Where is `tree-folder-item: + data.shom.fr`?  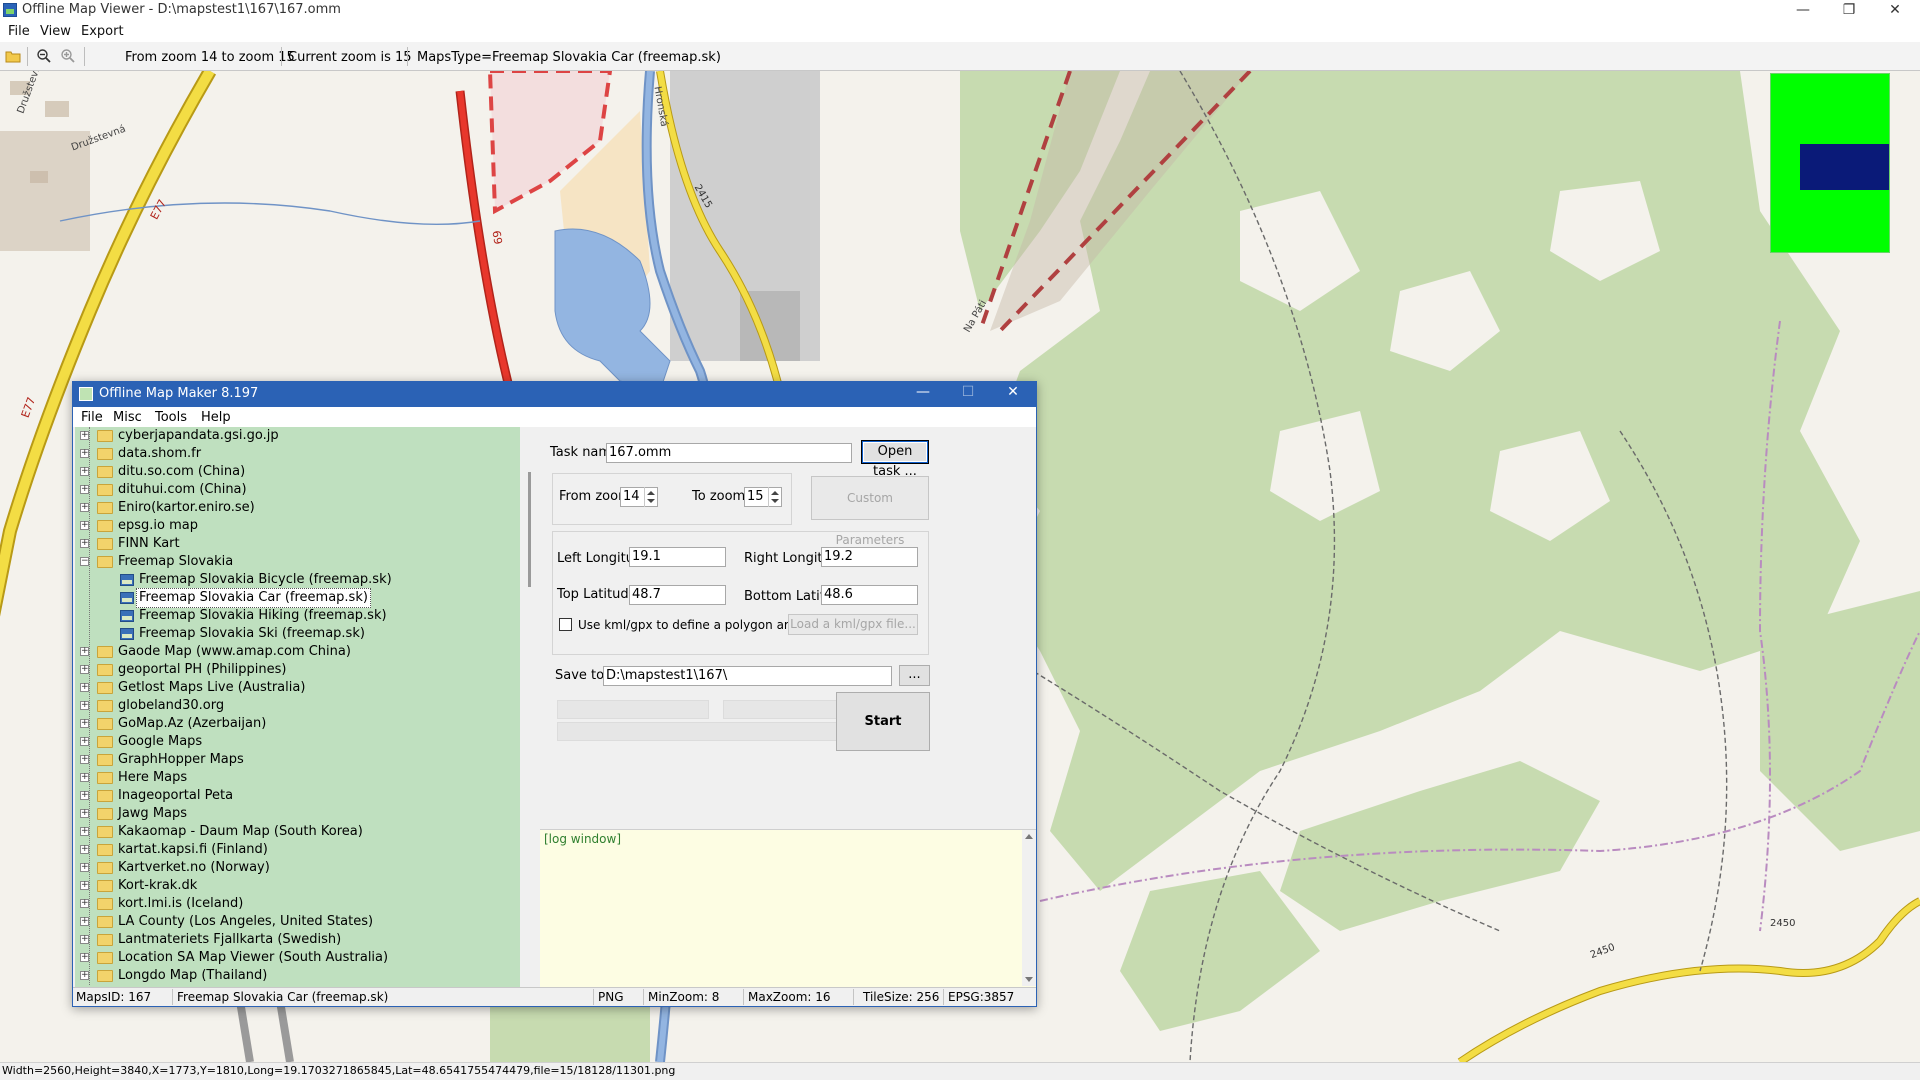
tree-folder-item: + data.shom.fr is located at coordinates (295, 454).